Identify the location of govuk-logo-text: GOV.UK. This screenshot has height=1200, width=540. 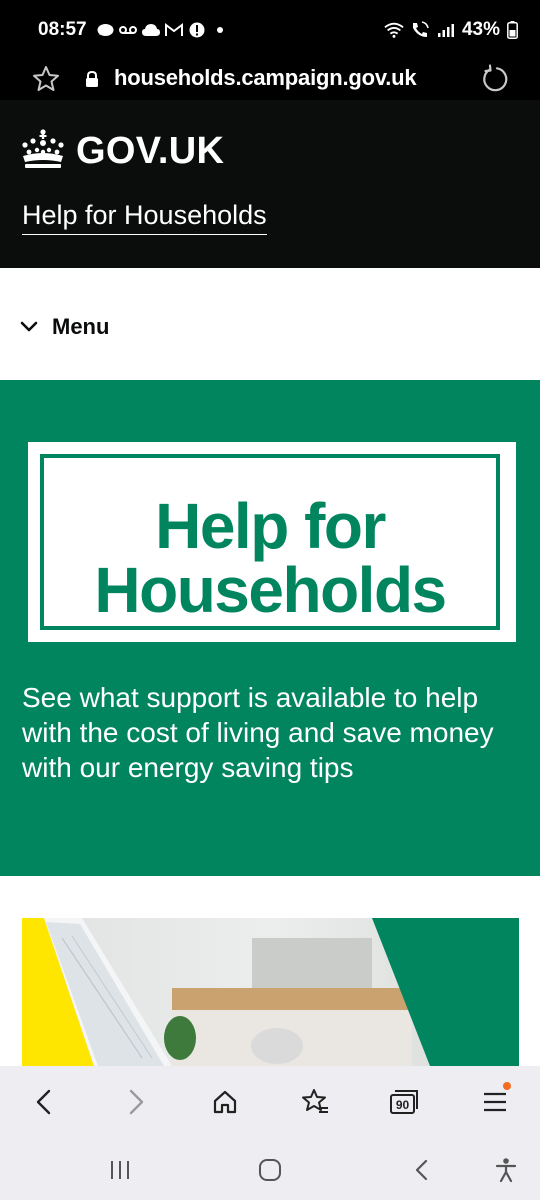
(150, 151).